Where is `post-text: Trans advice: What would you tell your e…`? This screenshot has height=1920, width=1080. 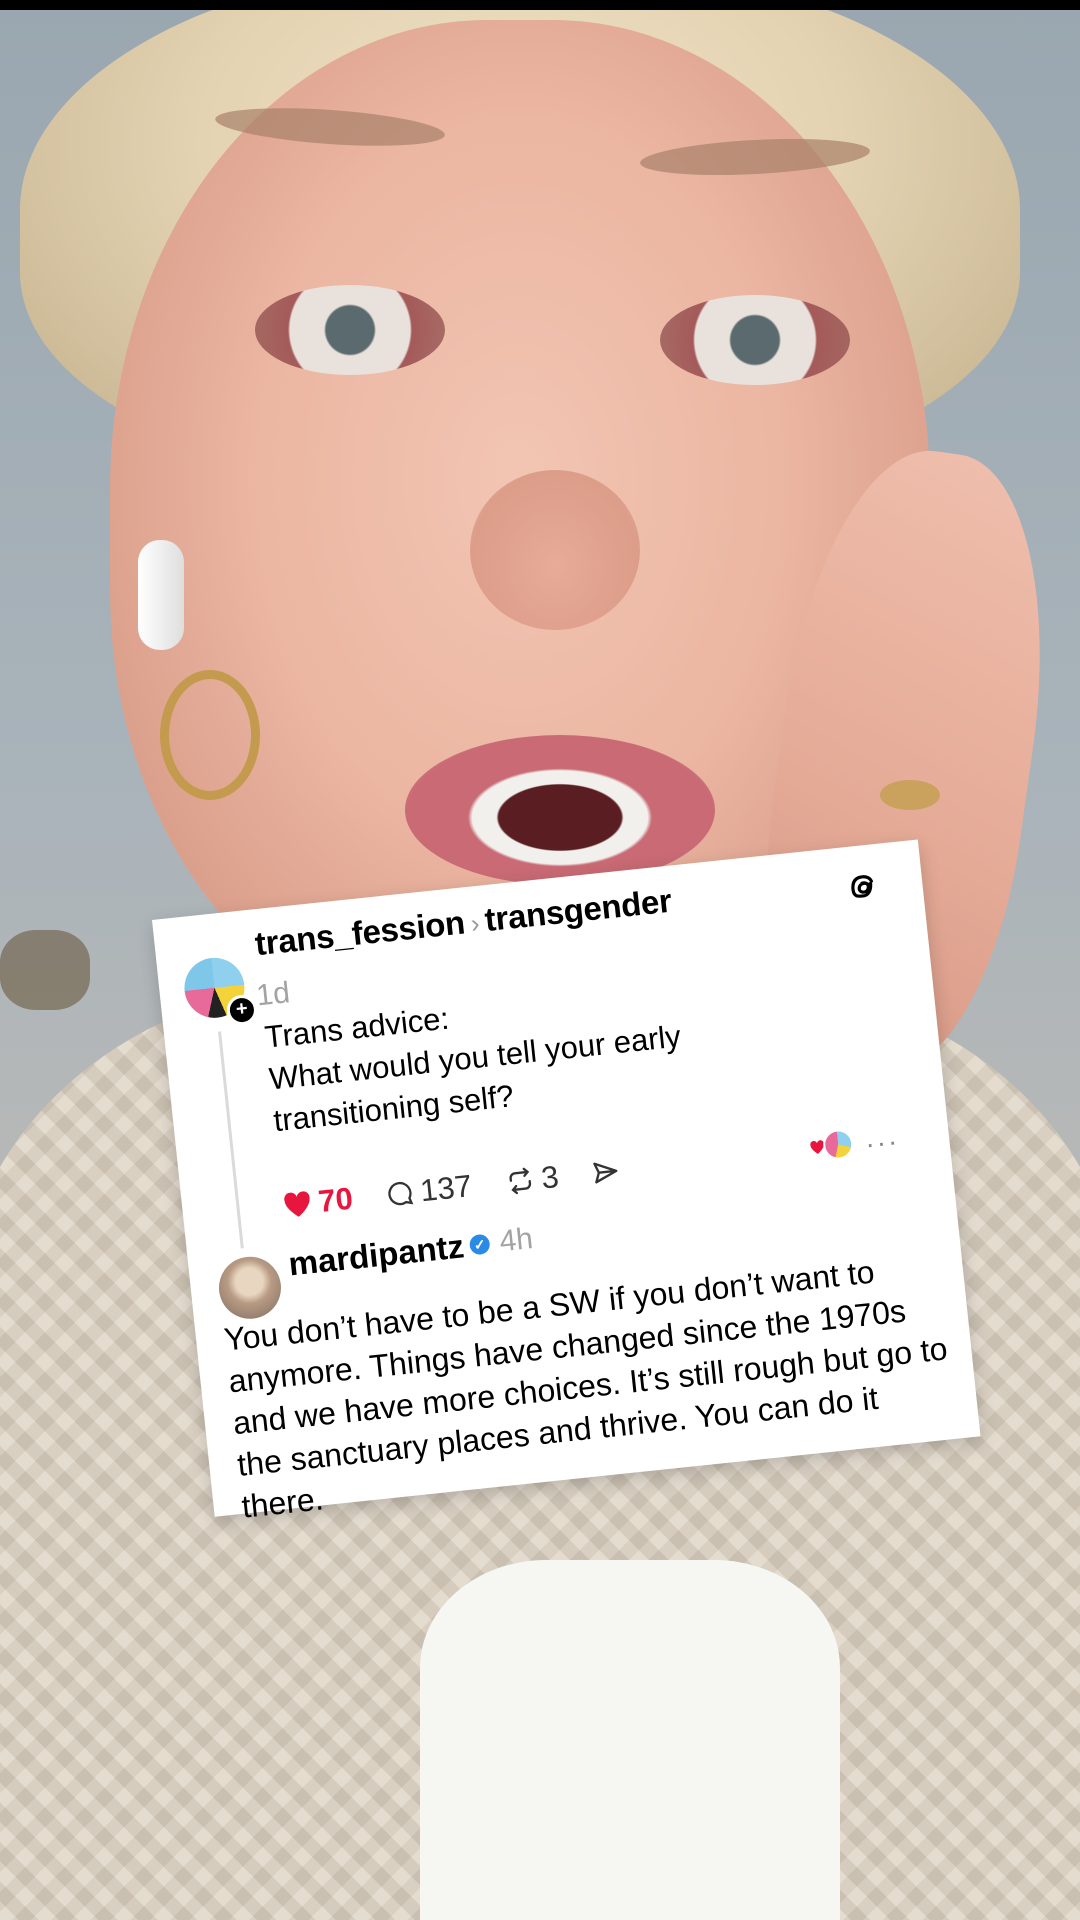
post-text: Trans advice: What would you tell your e… is located at coordinates (473, 1069).